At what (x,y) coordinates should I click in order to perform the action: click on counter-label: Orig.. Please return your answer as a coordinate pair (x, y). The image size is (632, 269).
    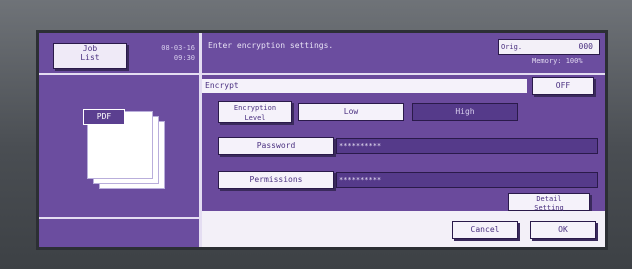
    Looking at the image, I should click on (512, 47).